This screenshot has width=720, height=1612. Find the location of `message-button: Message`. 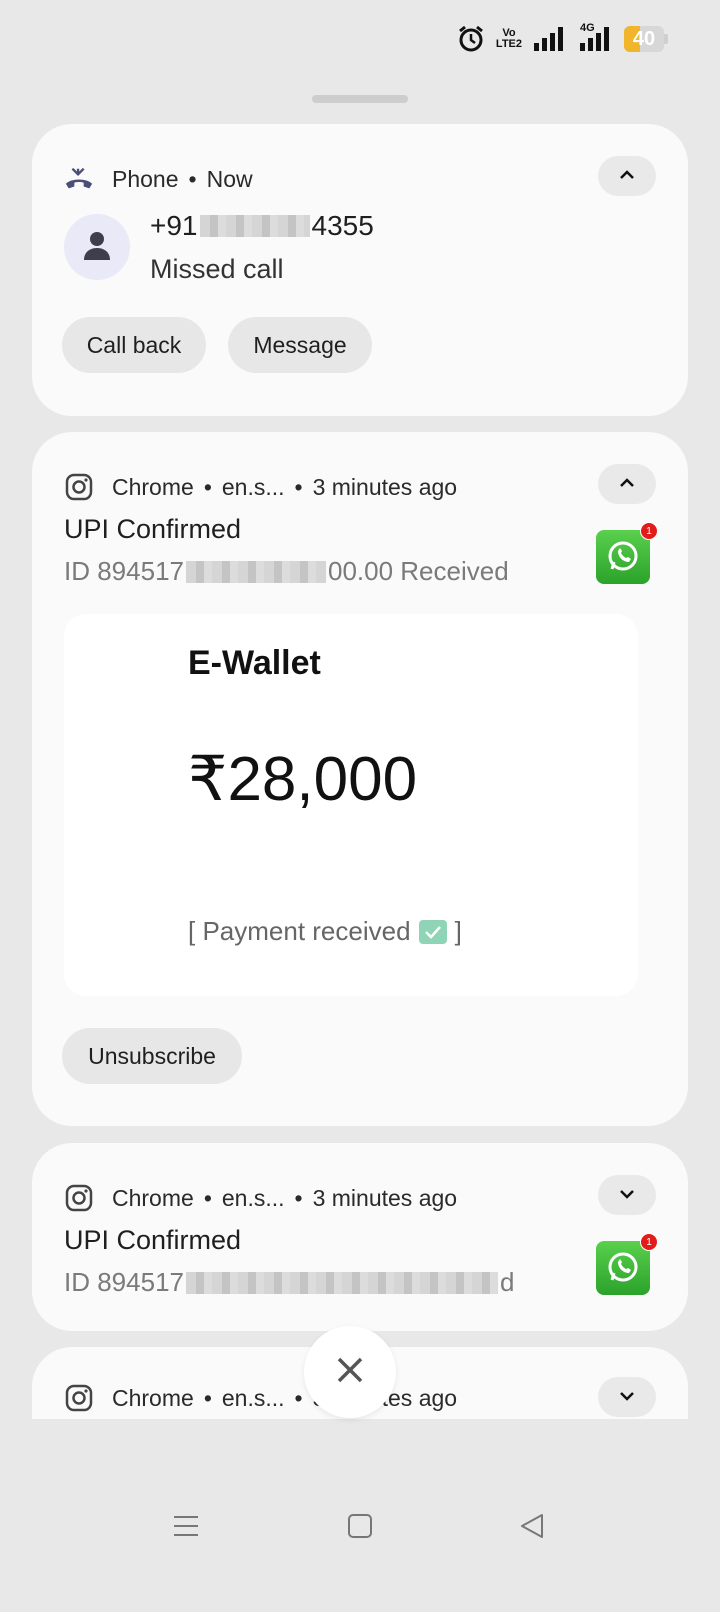

message-button: Message is located at coordinates (300, 345).